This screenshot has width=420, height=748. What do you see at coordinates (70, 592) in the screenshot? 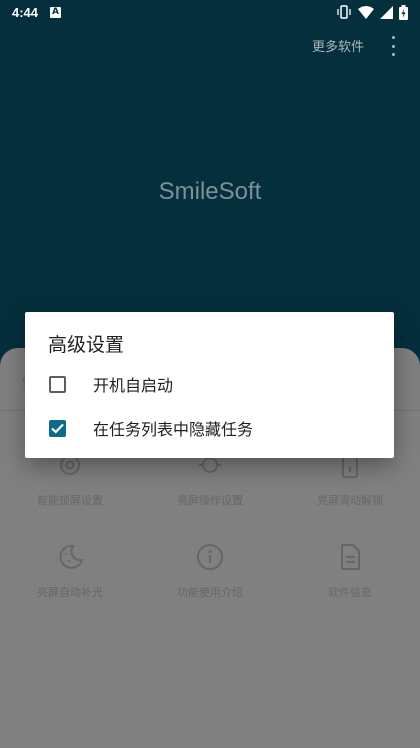
I see `grid-item-label: 亮屏自动补光` at bounding box center [70, 592].